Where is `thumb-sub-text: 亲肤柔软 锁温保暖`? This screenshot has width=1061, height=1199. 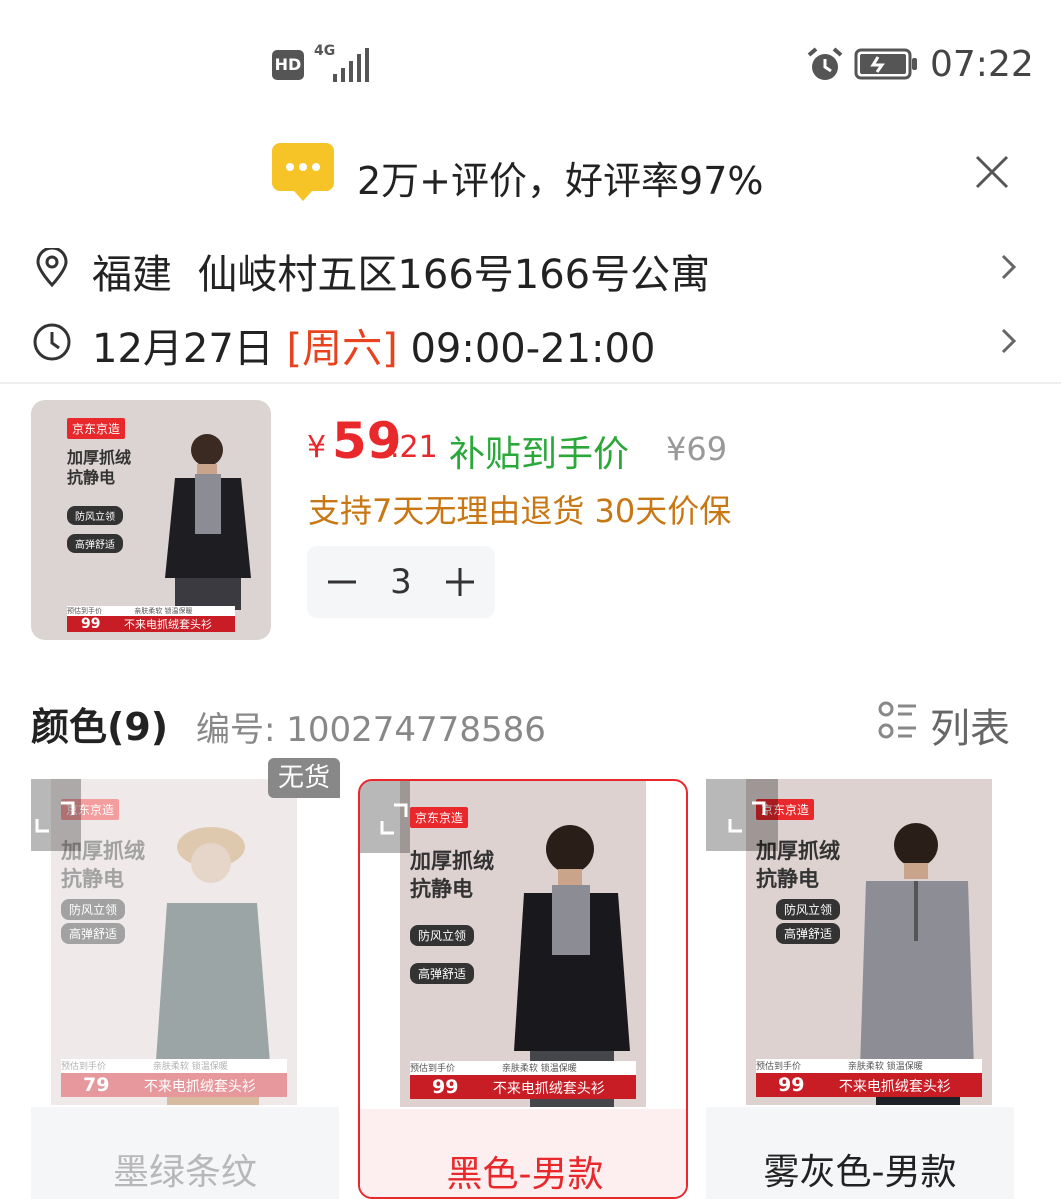 thumb-sub-text: 亲肤柔软 锁温保暖 is located at coordinates (163, 611).